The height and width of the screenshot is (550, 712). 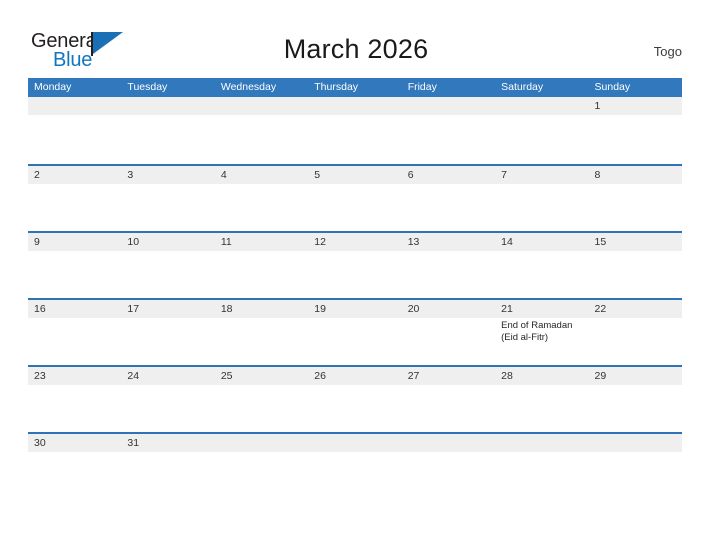 What do you see at coordinates (448, 242) in the screenshot?
I see `day-number-13: 13` at bounding box center [448, 242].